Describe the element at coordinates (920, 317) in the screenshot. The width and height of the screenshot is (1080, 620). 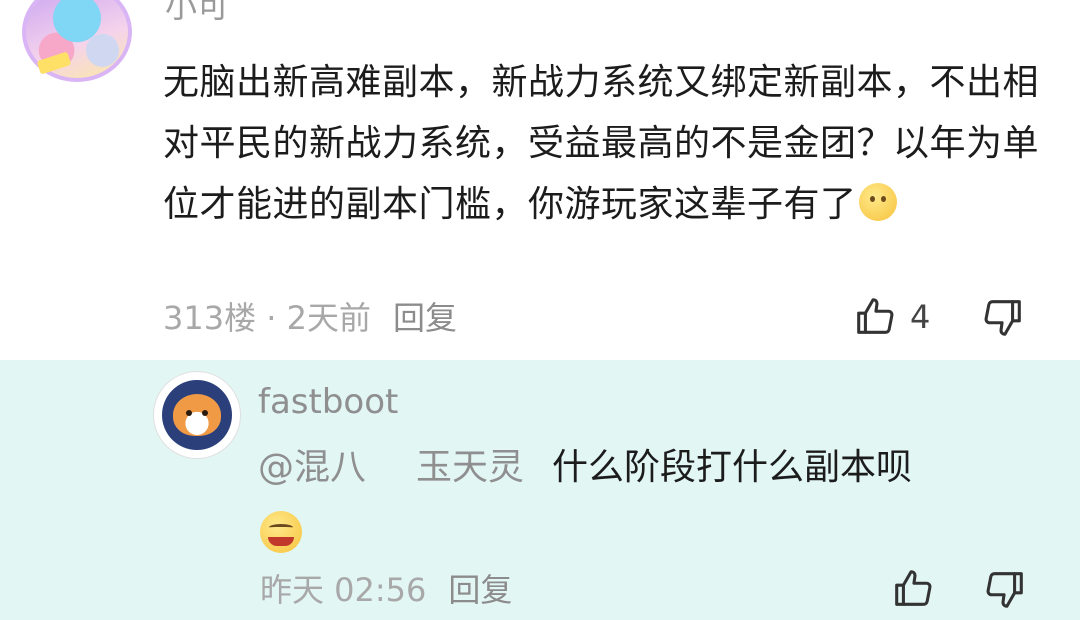
I see `like-count: 4` at that location.